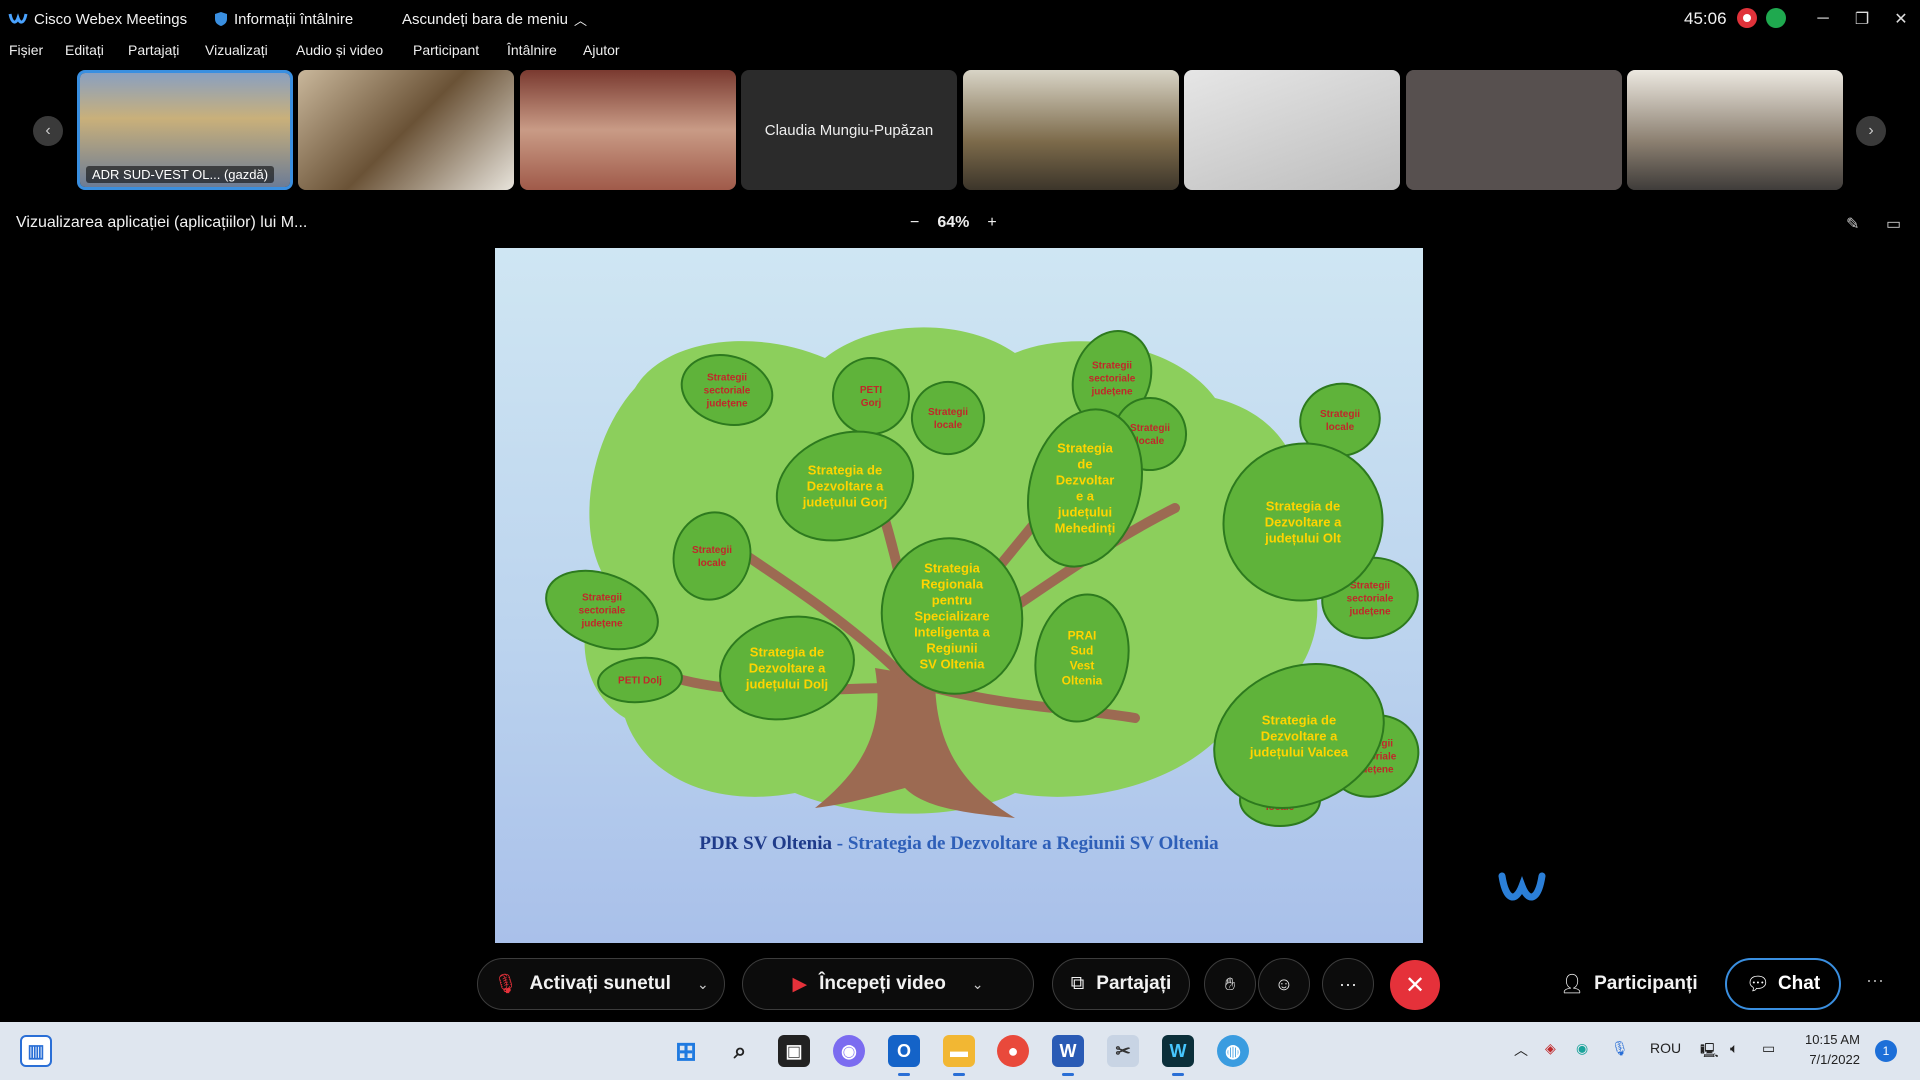  Describe the element at coordinates (794, 1051) in the screenshot. I see `task-view-icon: ▣` at that location.